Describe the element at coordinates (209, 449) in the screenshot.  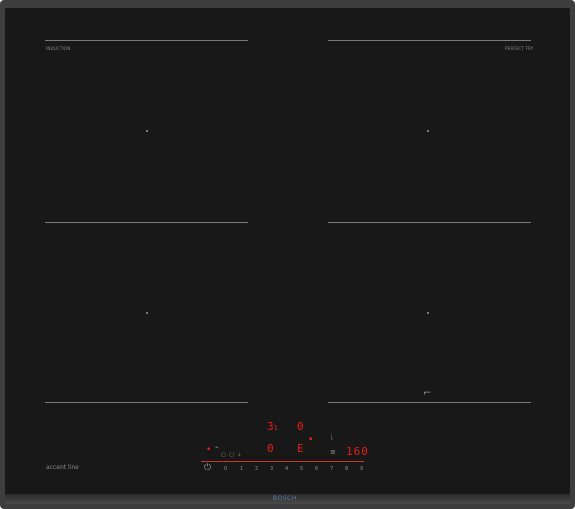
I see `active-indicator-icon: ▪` at that location.